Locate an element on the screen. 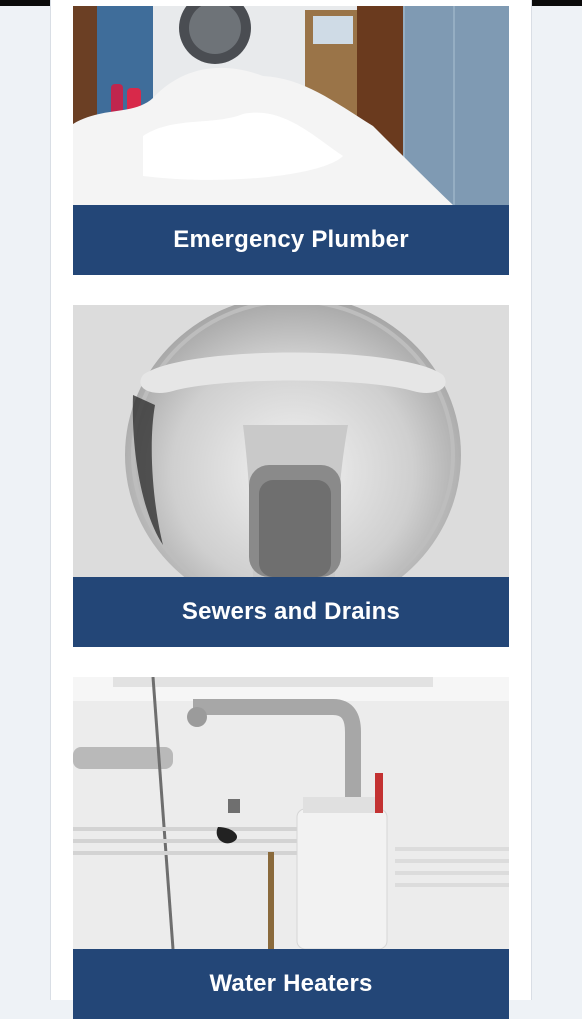 The width and height of the screenshot is (582, 1019). service-title: Emergency Plumber is located at coordinates (291, 239).